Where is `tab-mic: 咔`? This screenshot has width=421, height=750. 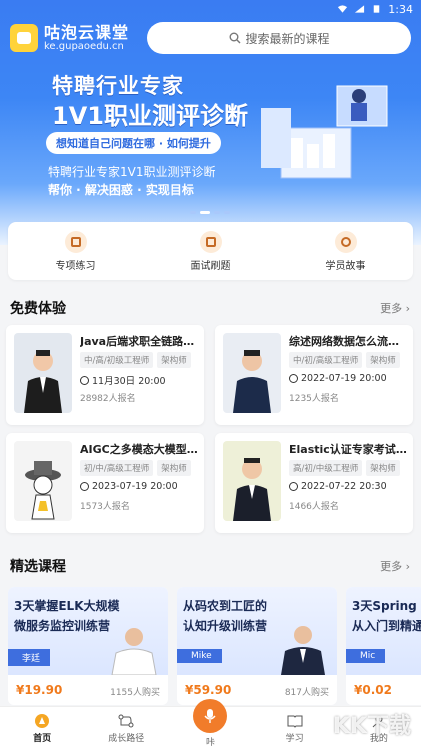
tab-mic: 咔 is located at coordinates (210, 723).